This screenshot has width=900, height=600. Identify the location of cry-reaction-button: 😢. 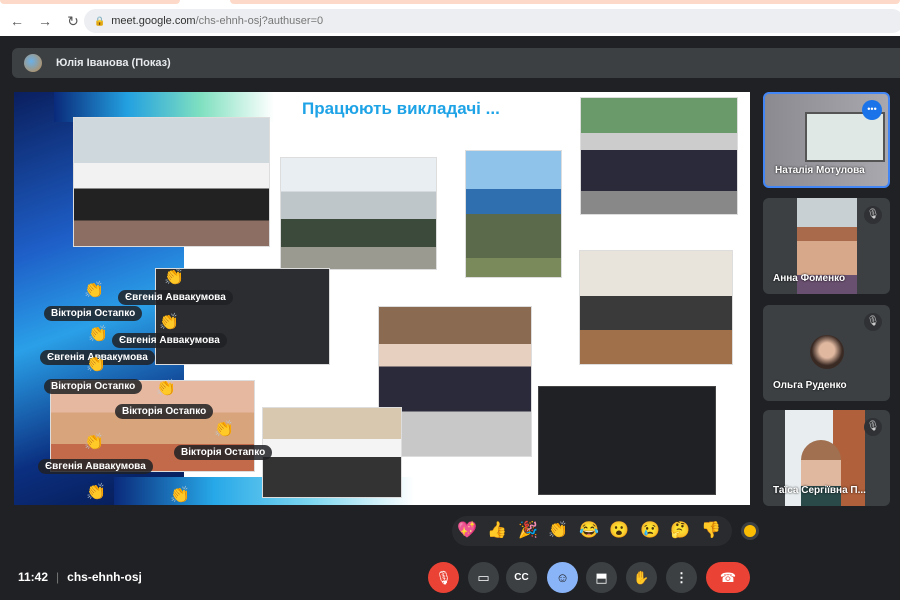
(650, 530).